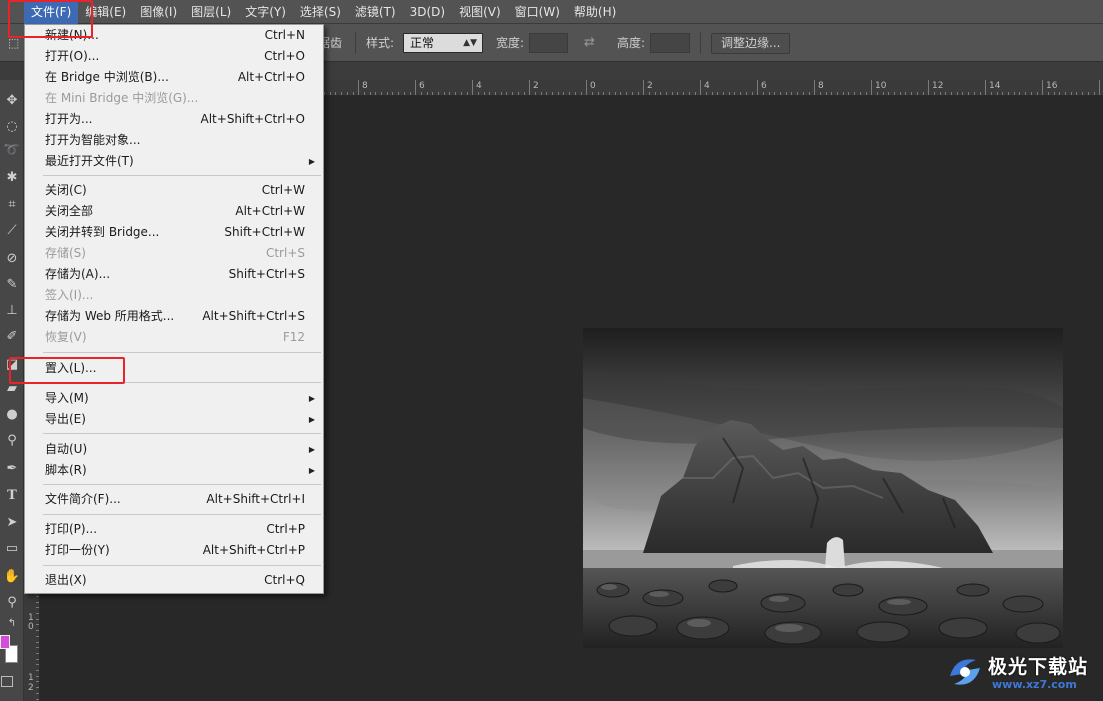  What do you see at coordinates (265, 12) in the screenshot?
I see `menu-type: 文字(Y)` at bounding box center [265, 12].